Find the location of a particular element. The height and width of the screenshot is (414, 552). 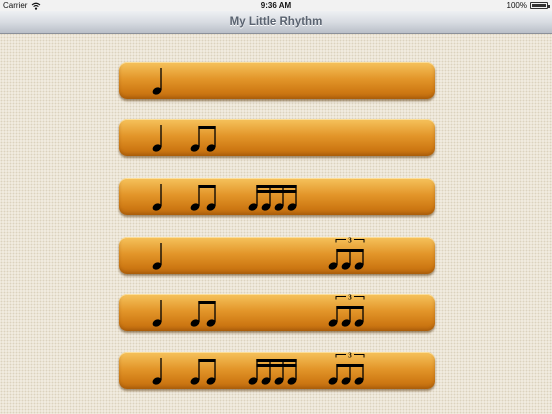

status-time: 9:36 AM is located at coordinates (276, 5).